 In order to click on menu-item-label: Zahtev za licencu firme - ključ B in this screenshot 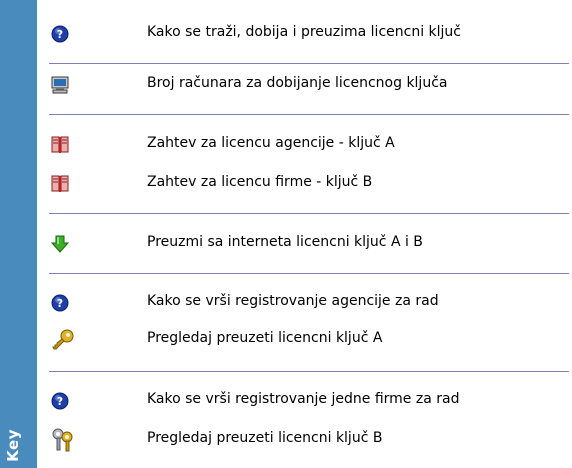, I will do `click(260, 182)`.